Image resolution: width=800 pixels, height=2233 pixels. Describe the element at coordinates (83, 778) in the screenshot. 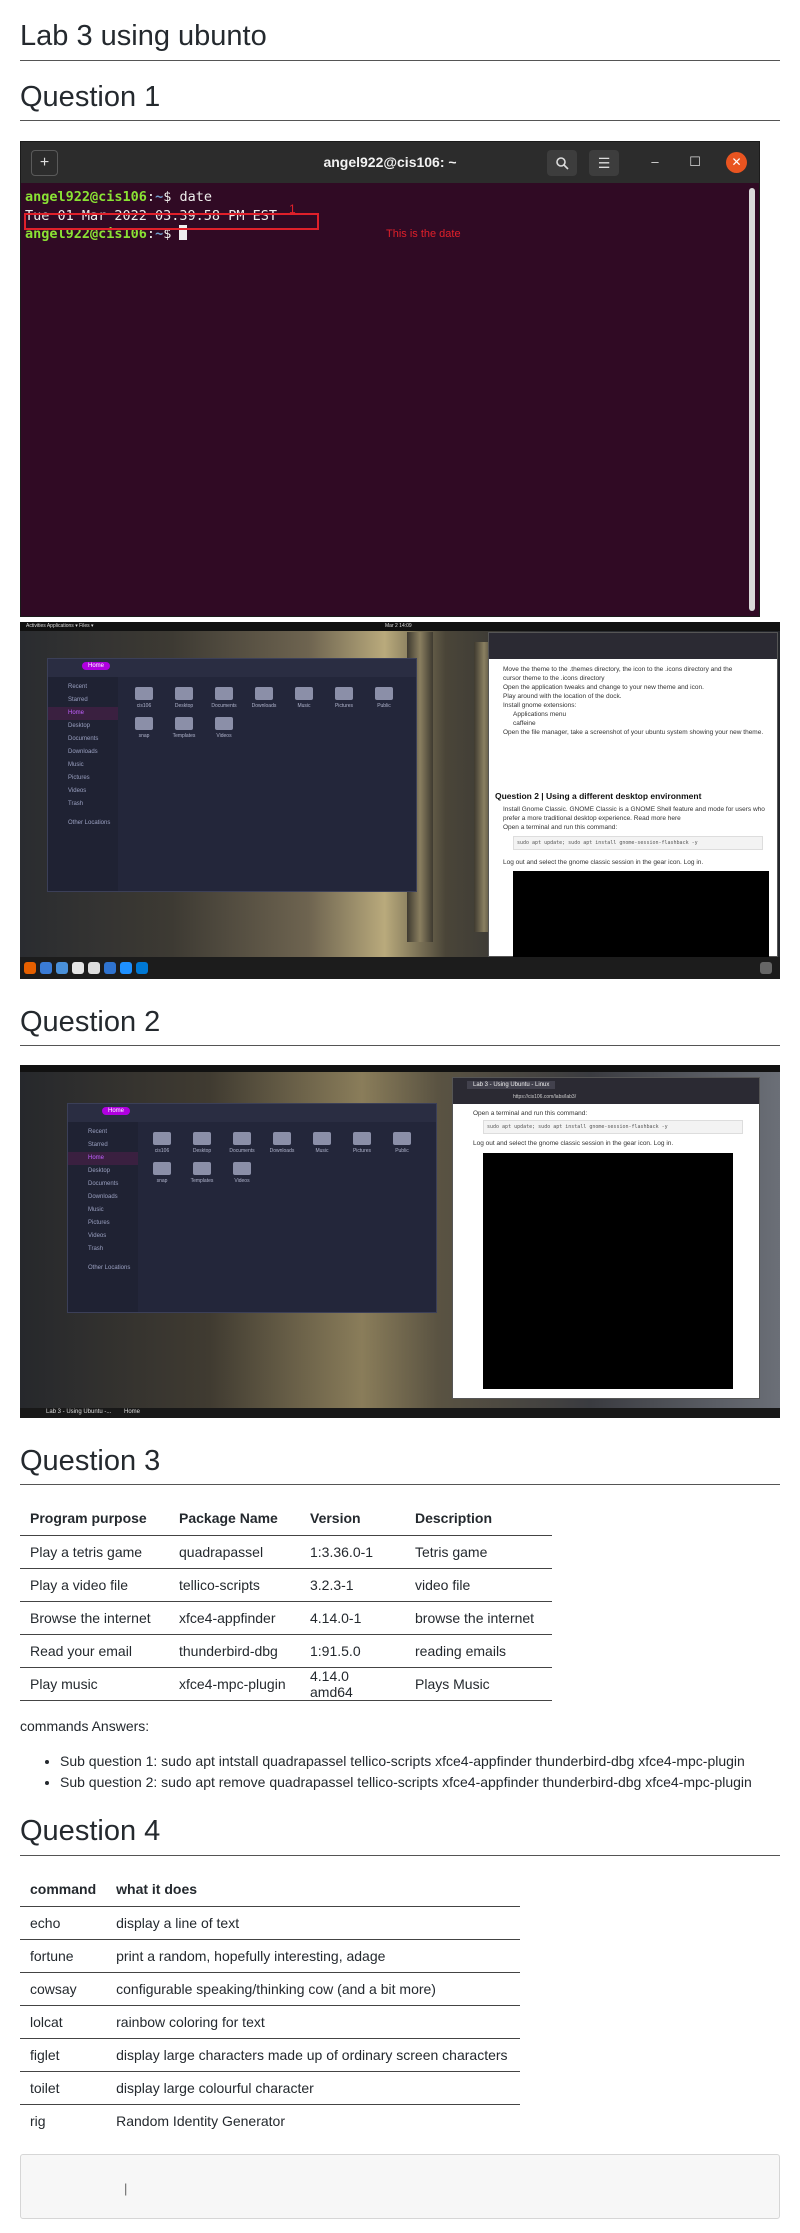

I see `sidebar-item: Pictures` at that location.